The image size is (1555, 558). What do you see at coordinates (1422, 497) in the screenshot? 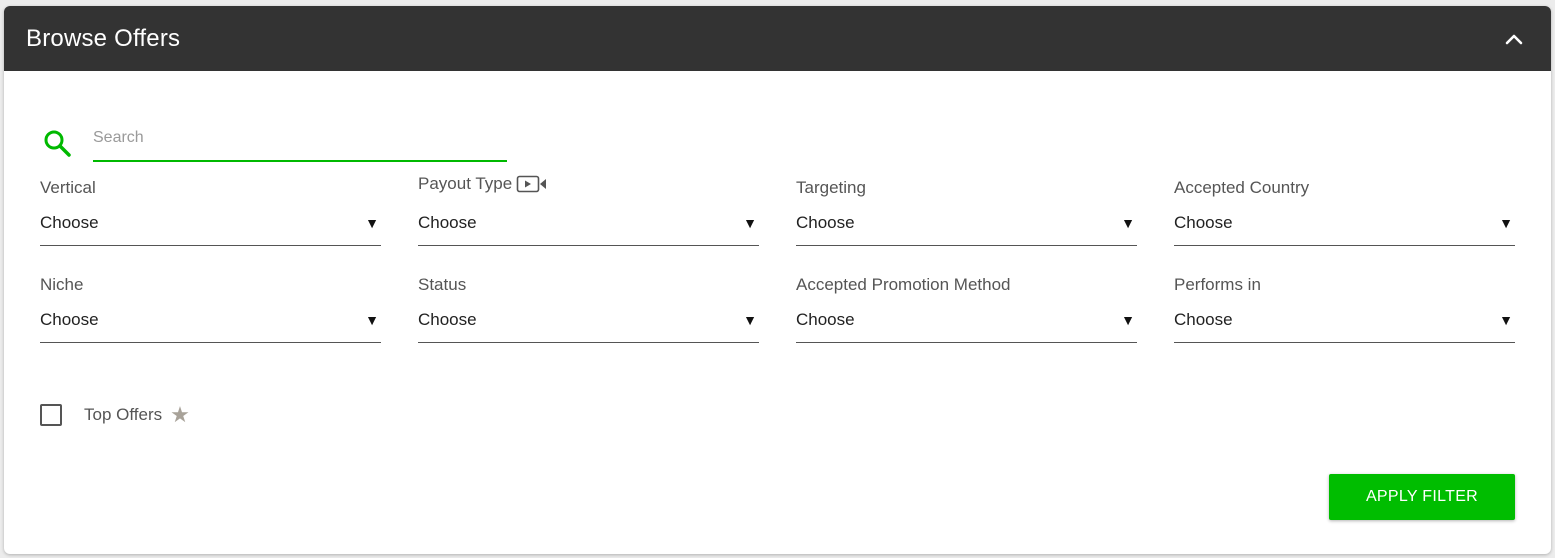
I see `apply-filter-button: APPLY FILTER` at bounding box center [1422, 497].